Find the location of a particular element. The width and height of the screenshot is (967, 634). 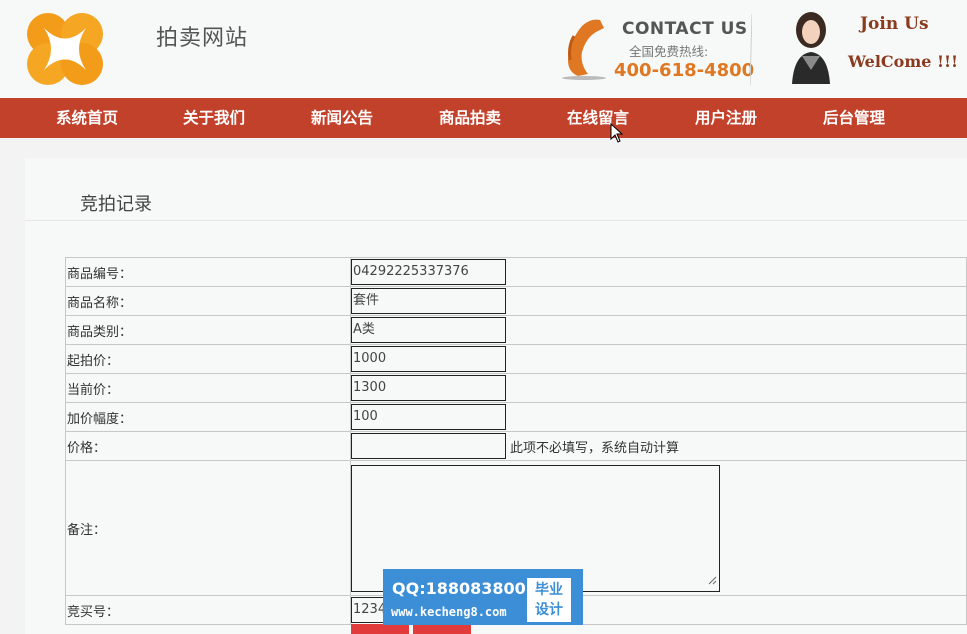

price-label: 价格： is located at coordinates (208, 446).